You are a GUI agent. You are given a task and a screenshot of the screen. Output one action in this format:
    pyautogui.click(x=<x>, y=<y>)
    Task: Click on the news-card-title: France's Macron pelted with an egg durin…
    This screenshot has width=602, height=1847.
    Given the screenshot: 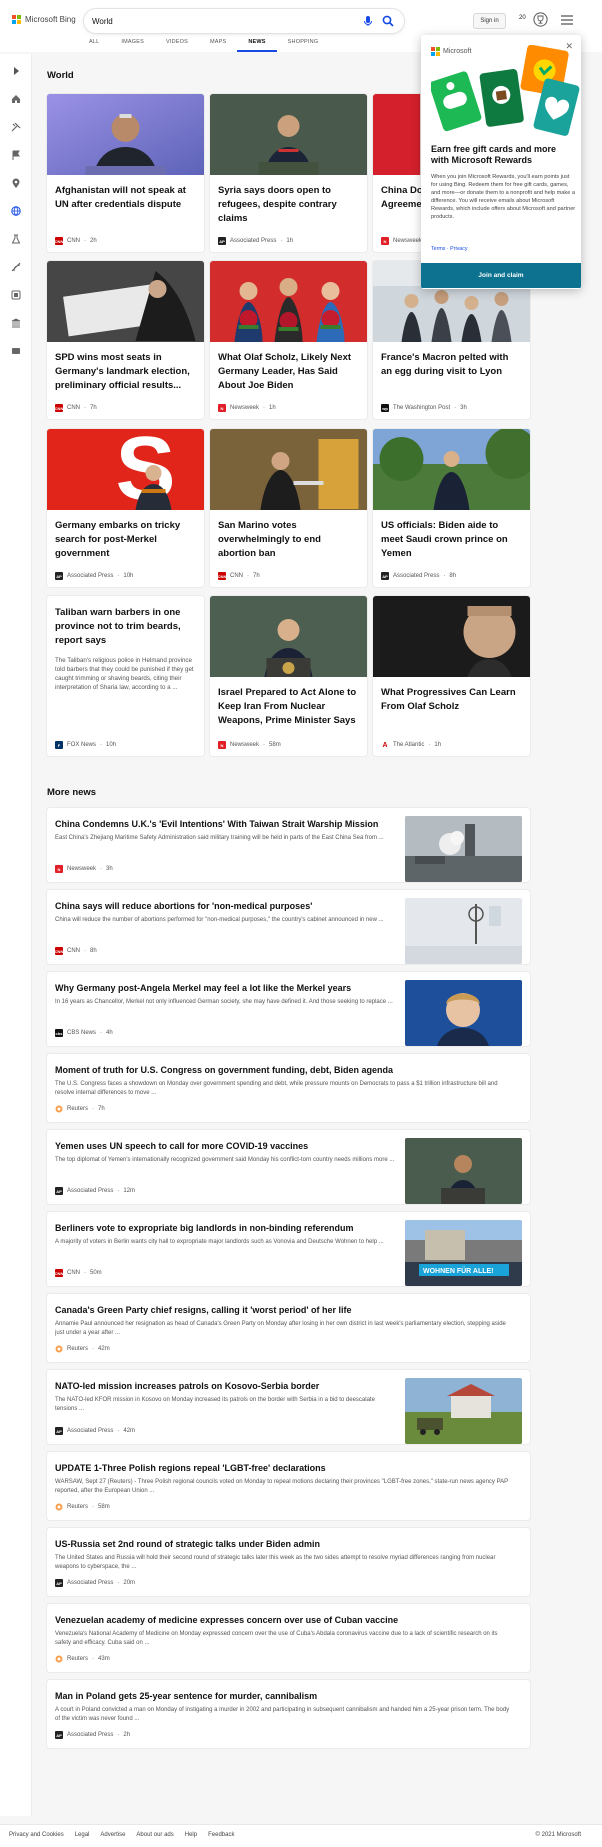 What is the action you would take?
    pyautogui.click(x=445, y=364)
    